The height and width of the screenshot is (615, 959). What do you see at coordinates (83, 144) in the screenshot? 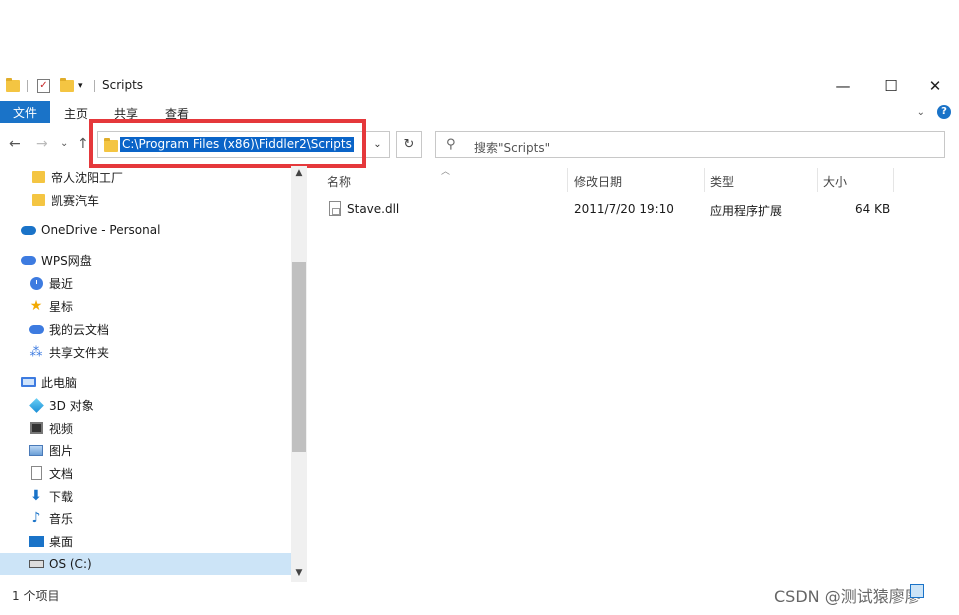
I see `up-arrow-icon: ↑` at bounding box center [83, 144].